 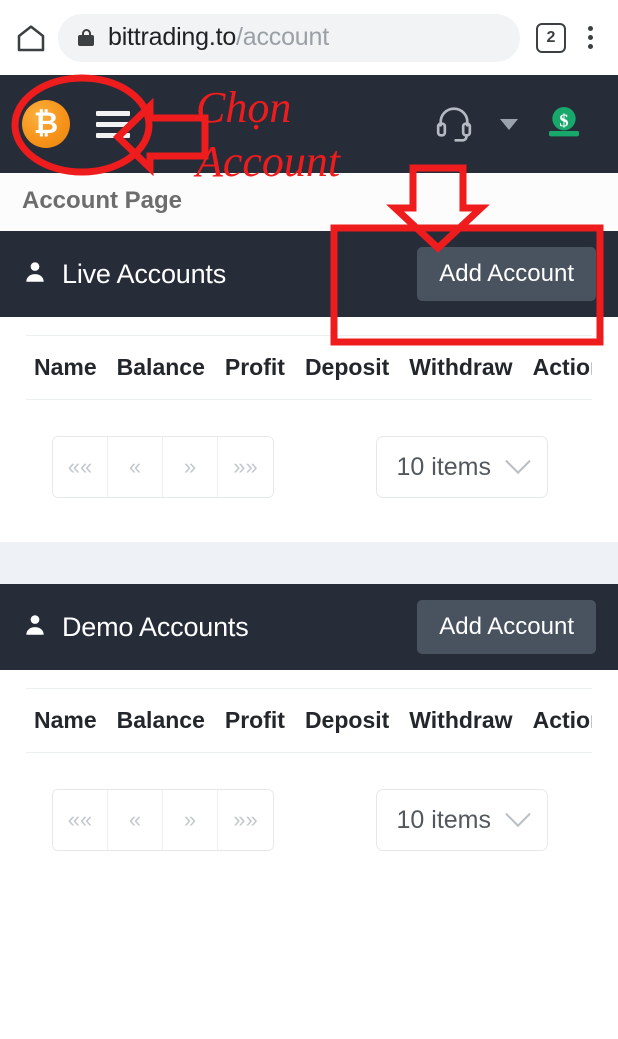 I want to click on address-bar: bittrading.to/account, so click(x=289, y=37).